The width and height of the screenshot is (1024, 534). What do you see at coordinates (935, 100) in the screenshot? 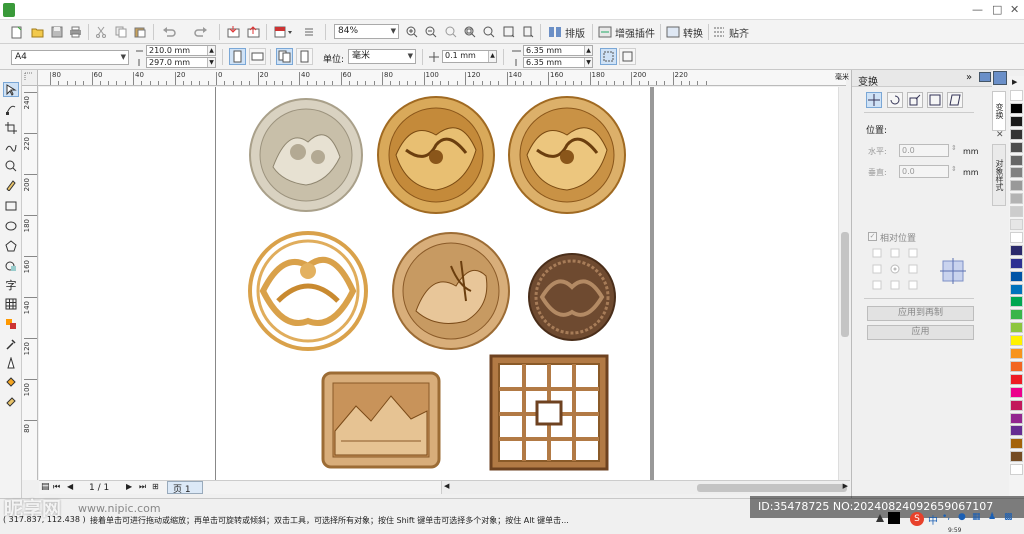
I see `size-mode-icon` at bounding box center [935, 100].